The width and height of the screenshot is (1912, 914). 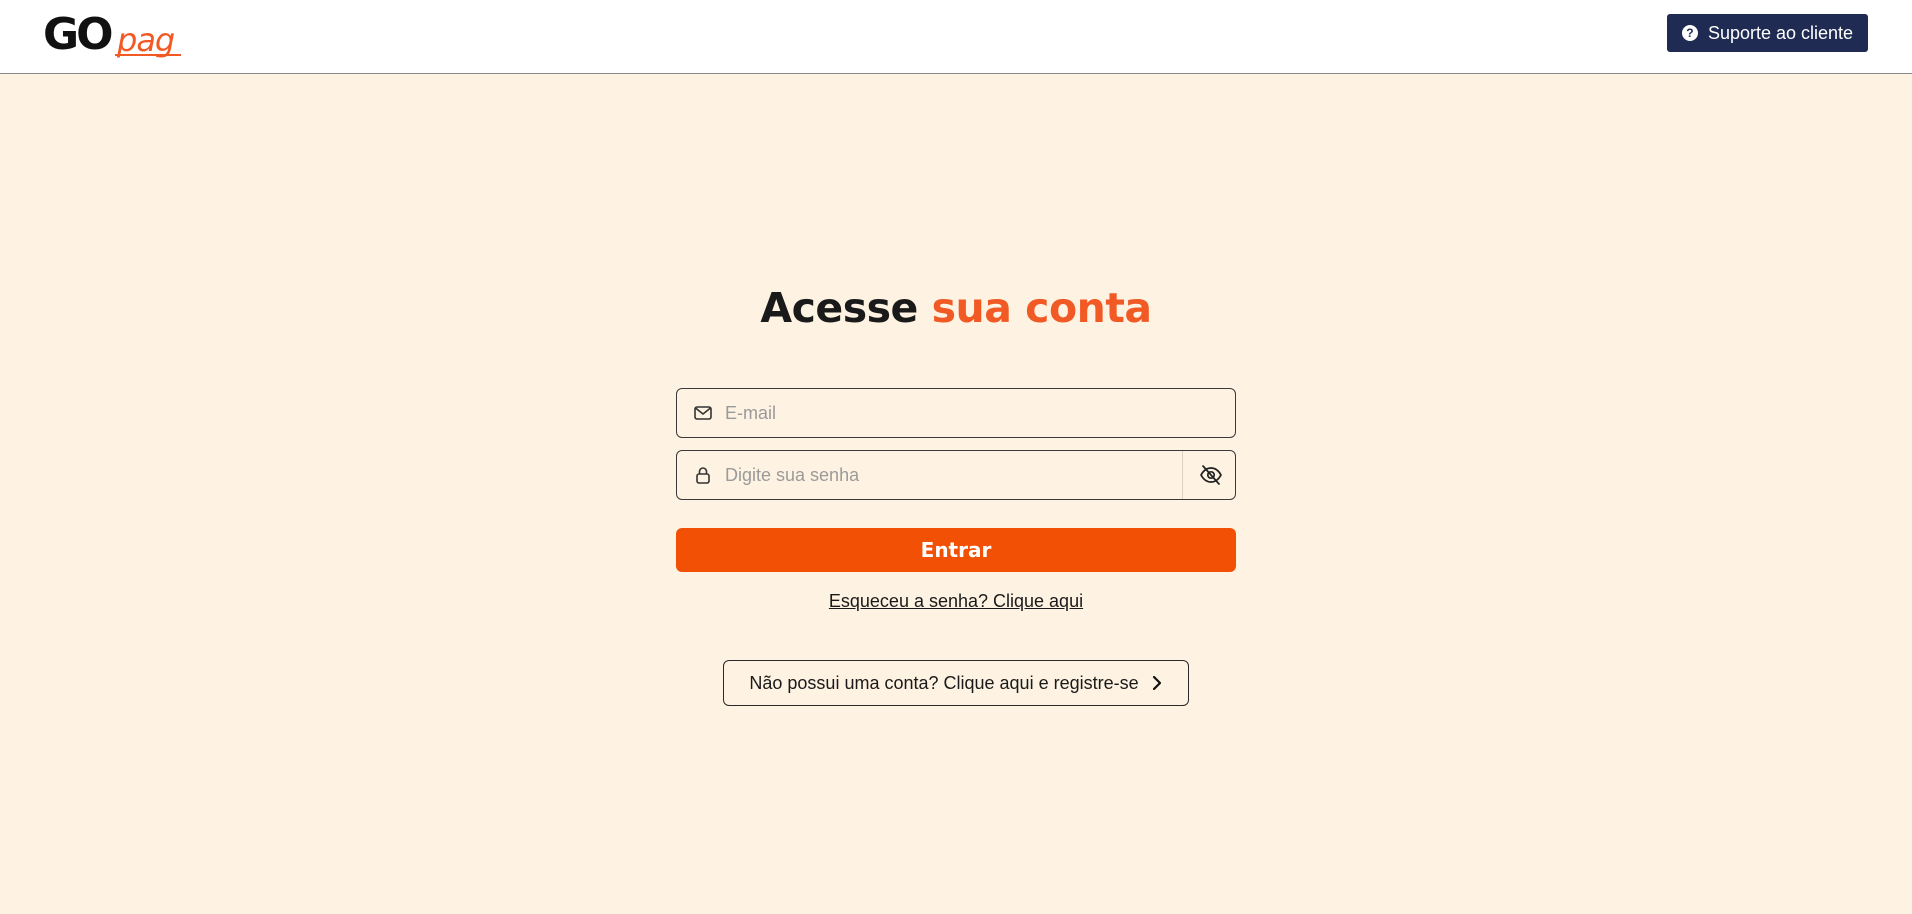 I want to click on forgot-password-link: Esqueceu a senha? Clique aqui, so click(x=956, y=601).